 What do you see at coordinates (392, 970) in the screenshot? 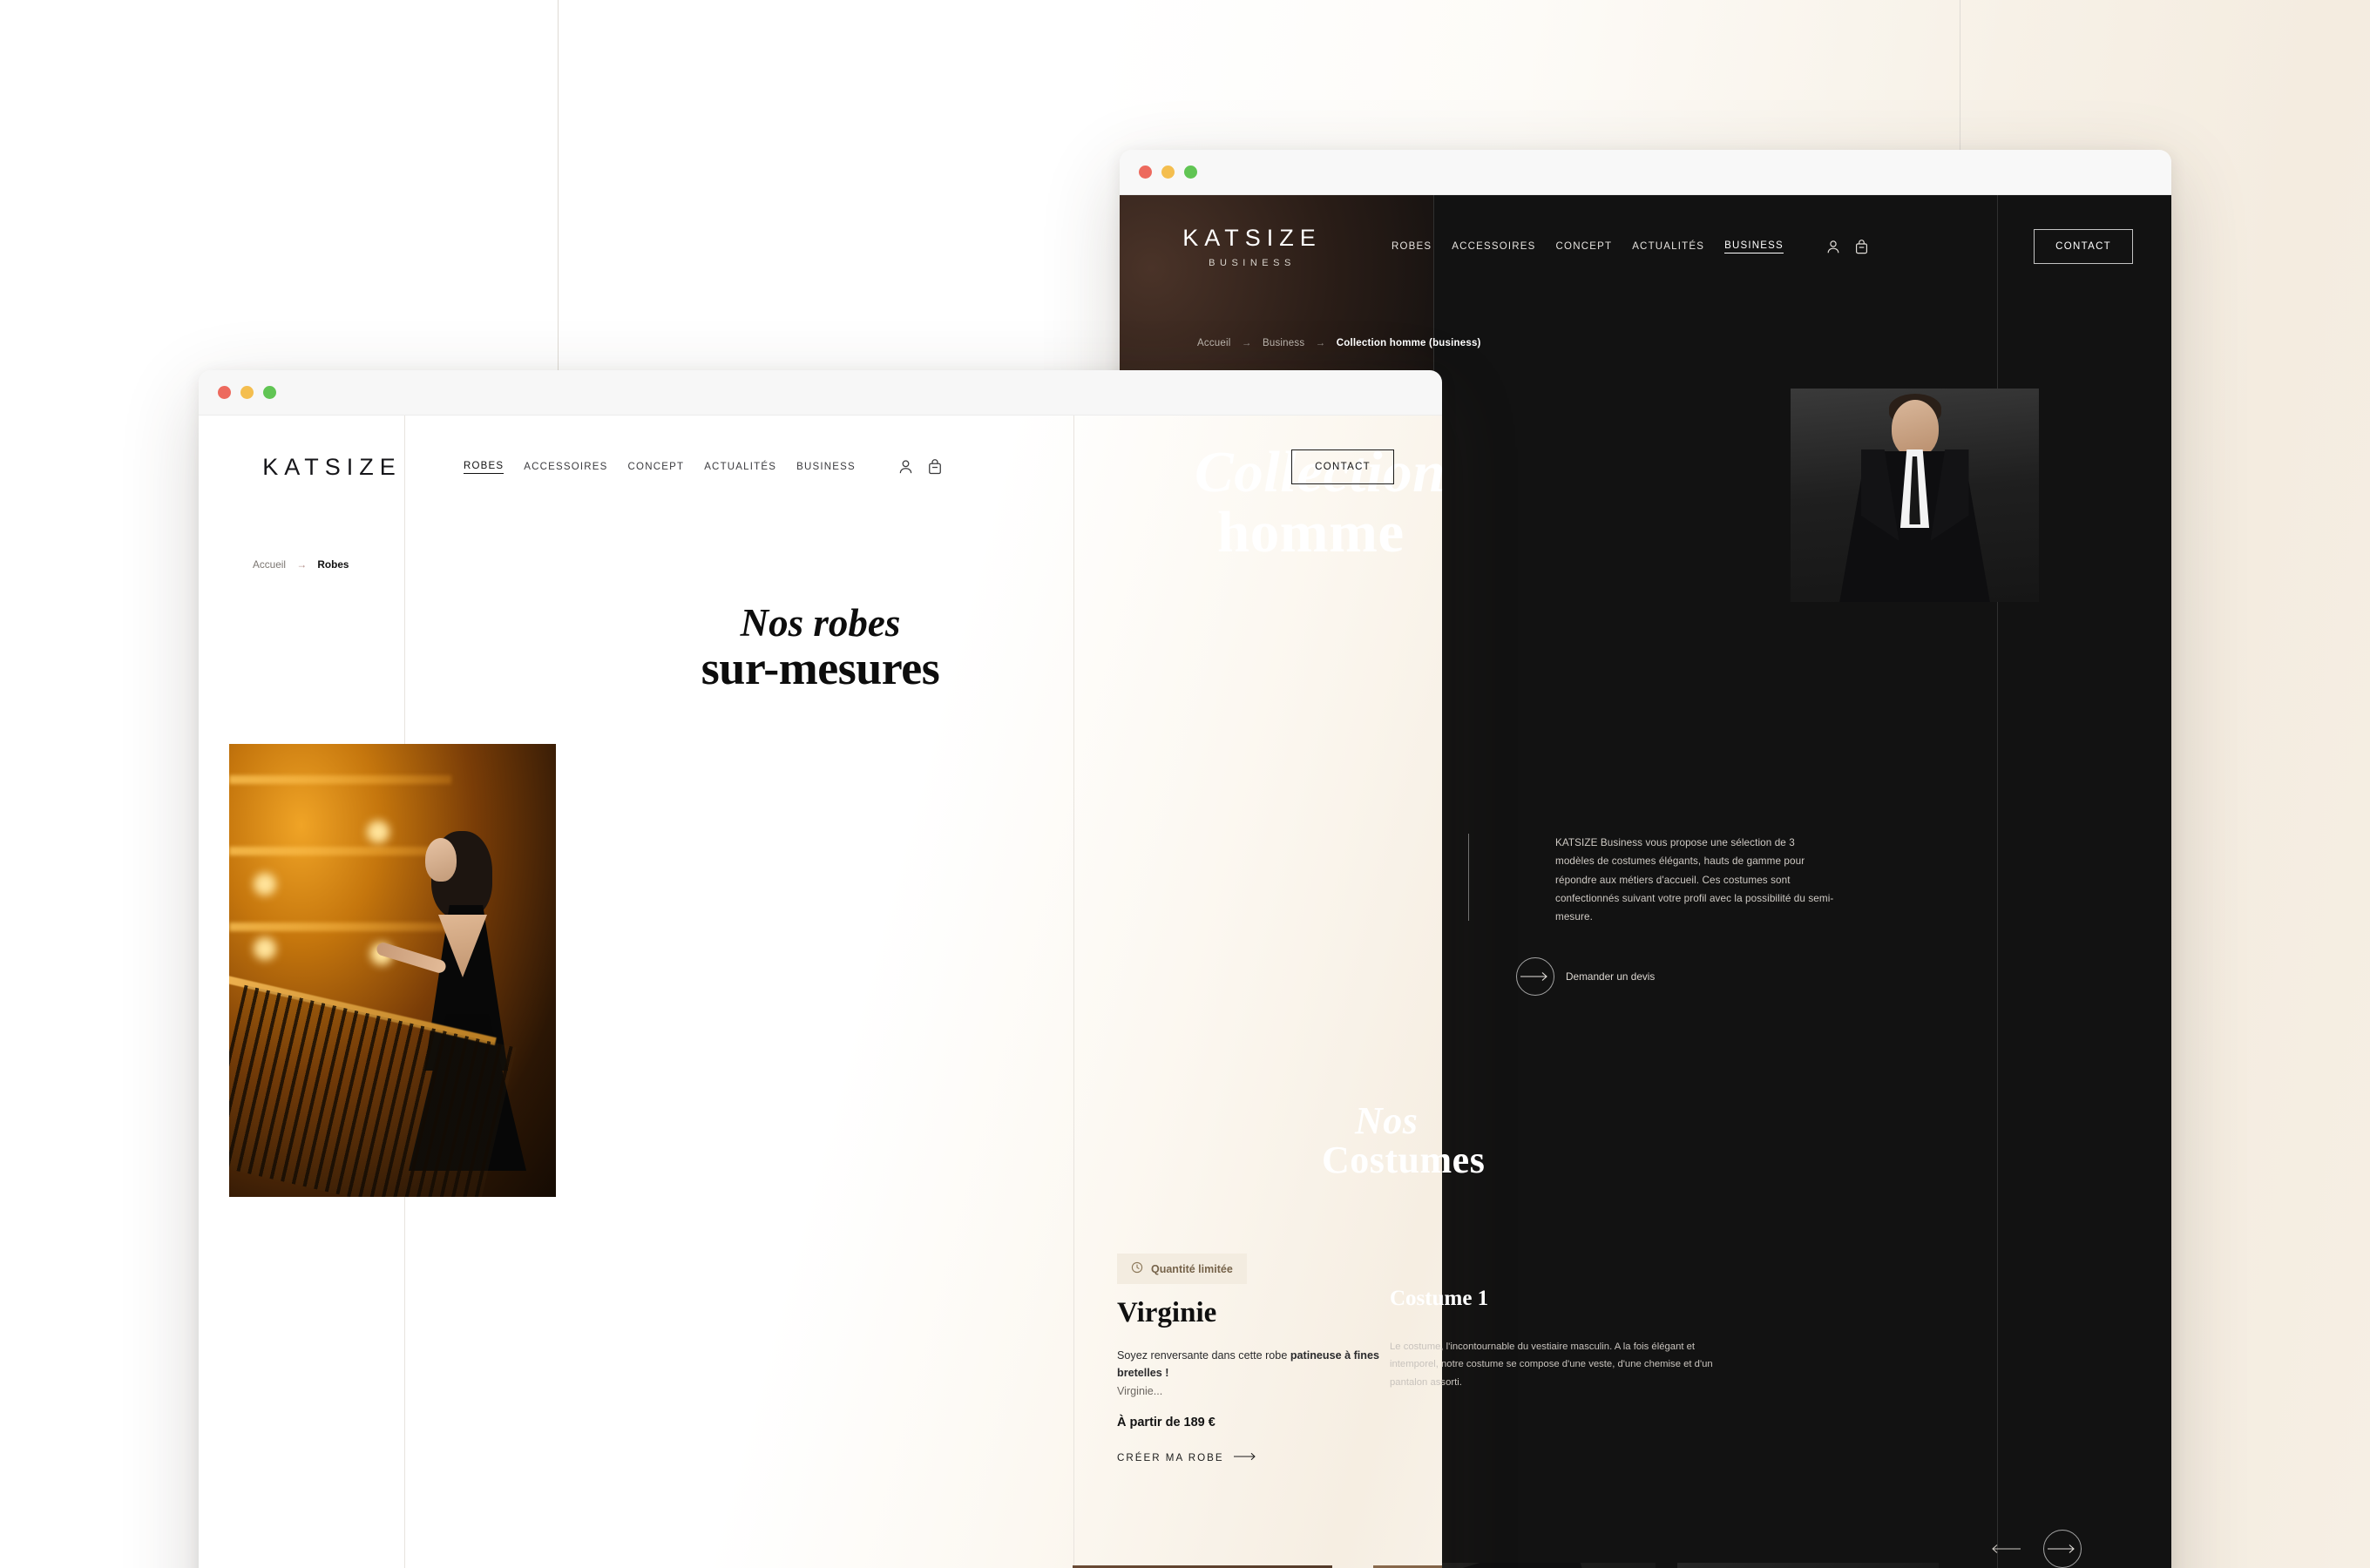
I see `product-hero-image` at bounding box center [392, 970].